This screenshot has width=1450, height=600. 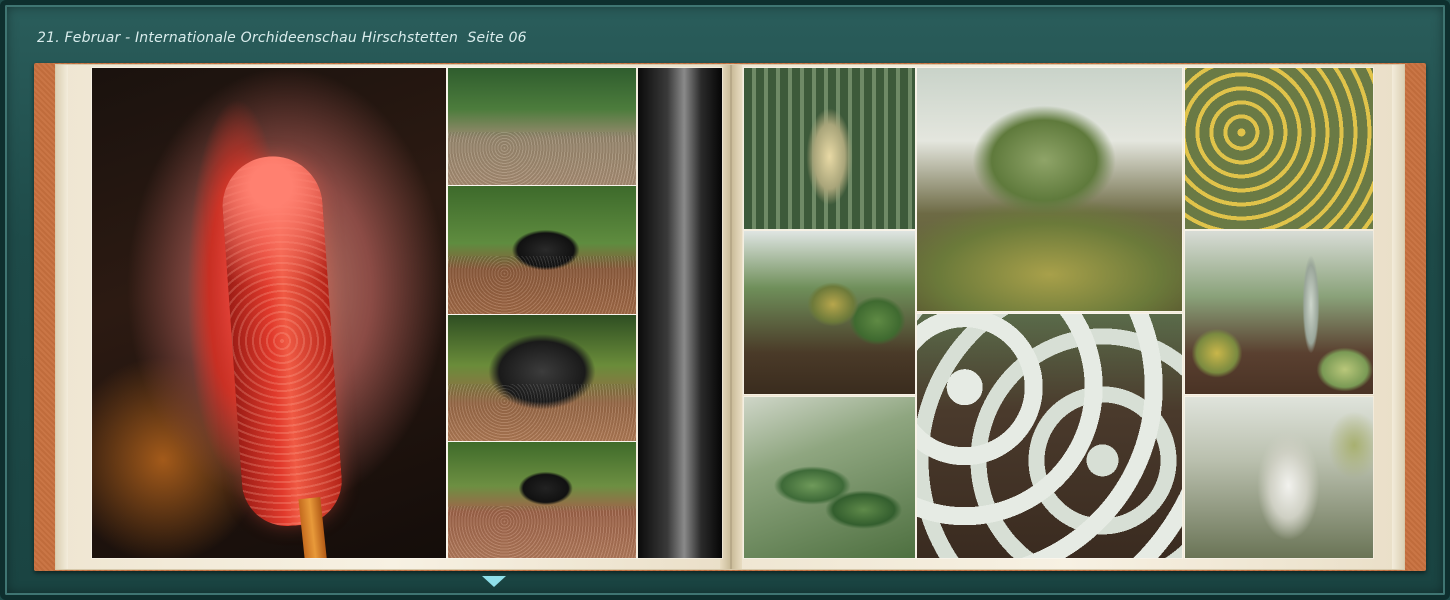 I want to click on ant-sculpture-closeup-photo, so click(x=542, y=378).